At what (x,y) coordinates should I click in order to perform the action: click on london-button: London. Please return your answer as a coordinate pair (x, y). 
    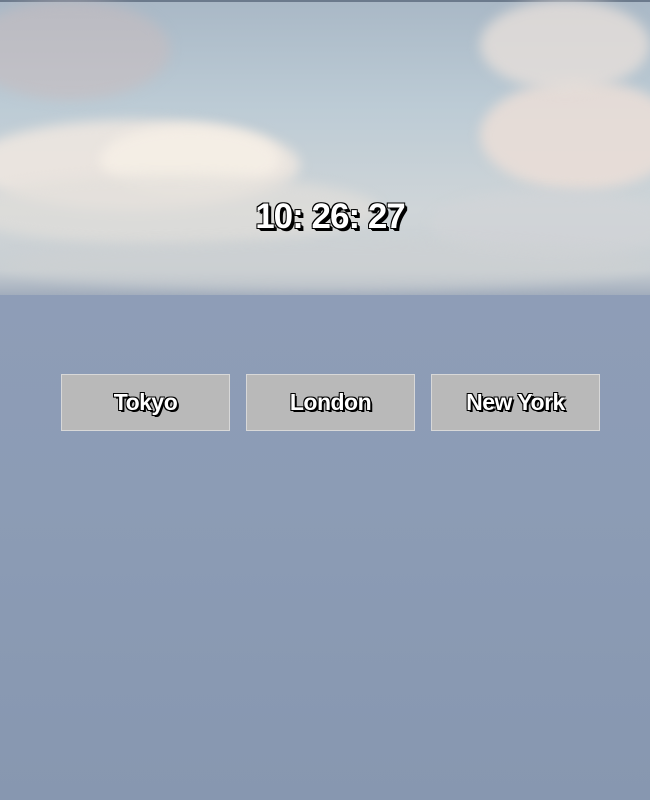
    Looking at the image, I should click on (330, 402).